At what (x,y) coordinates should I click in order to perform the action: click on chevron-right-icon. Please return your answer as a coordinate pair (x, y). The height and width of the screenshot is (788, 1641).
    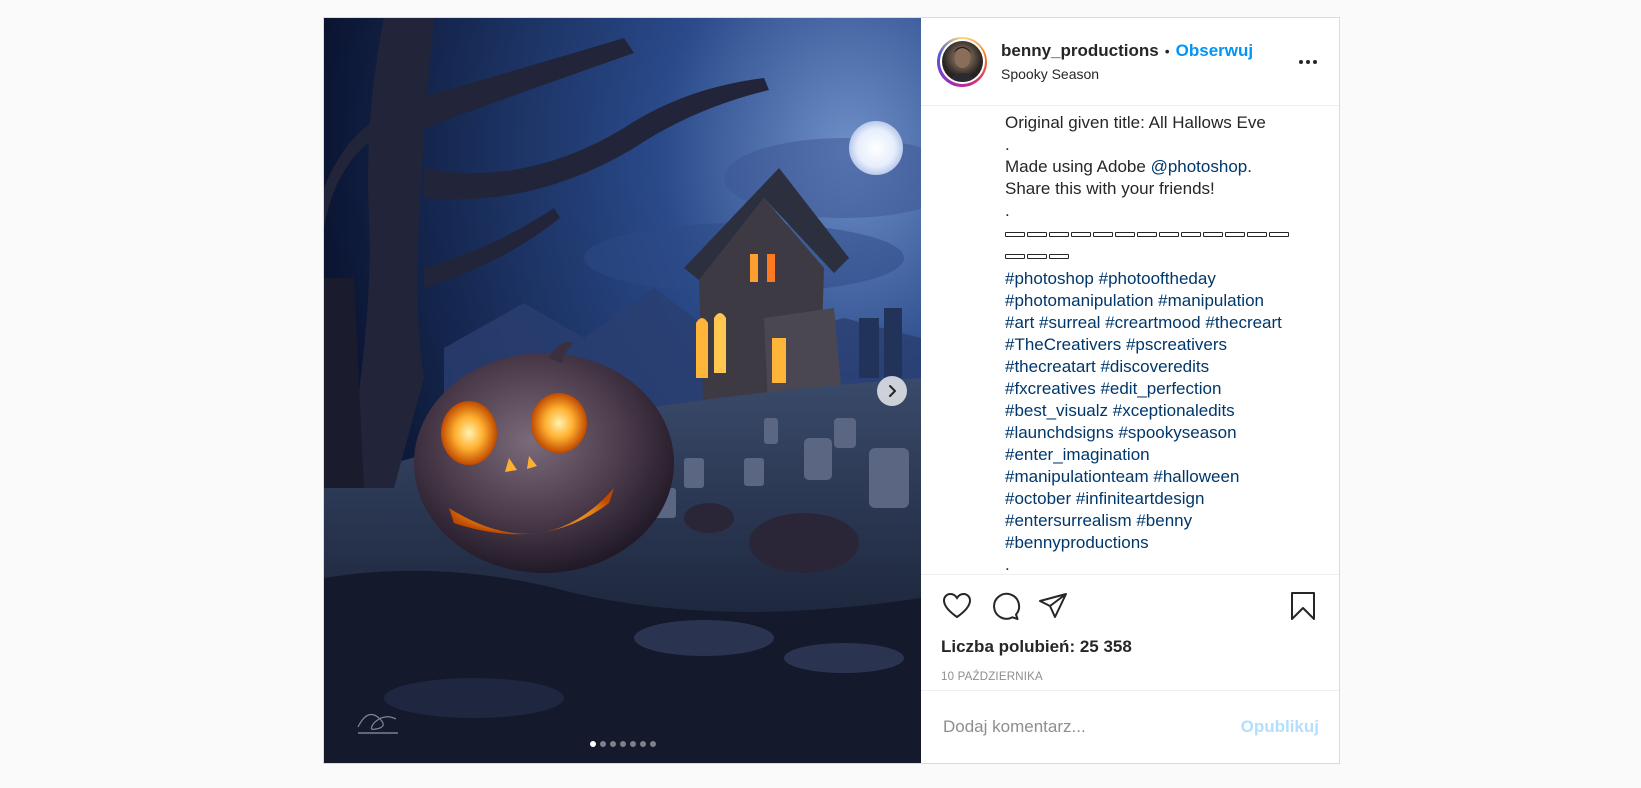
    Looking at the image, I should click on (892, 391).